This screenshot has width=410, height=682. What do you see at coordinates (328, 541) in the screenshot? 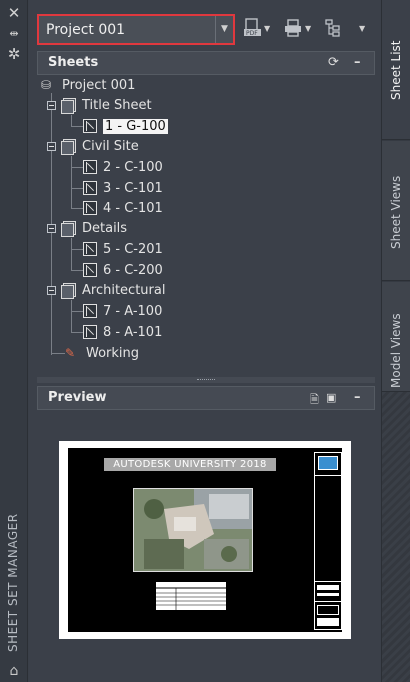
I see `title-block` at bounding box center [328, 541].